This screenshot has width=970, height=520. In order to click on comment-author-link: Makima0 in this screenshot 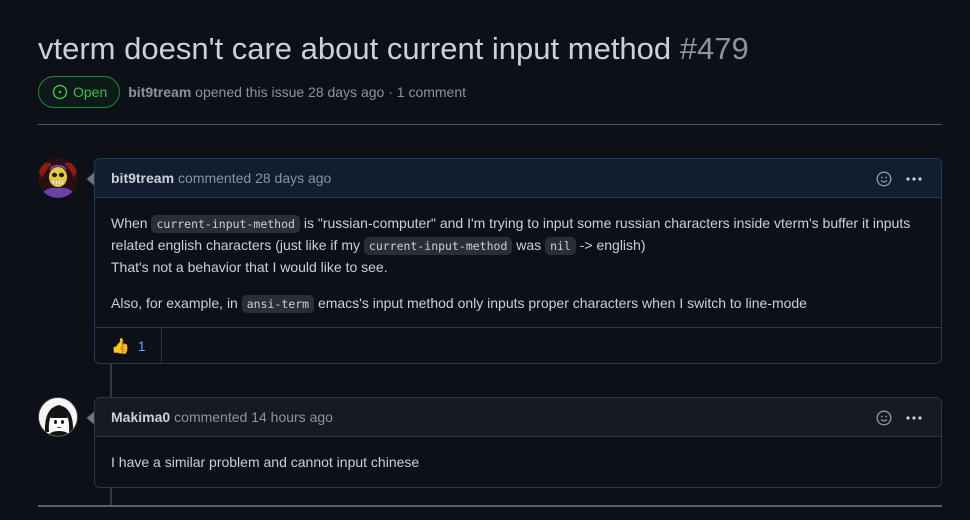, I will do `click(140, 417)`.